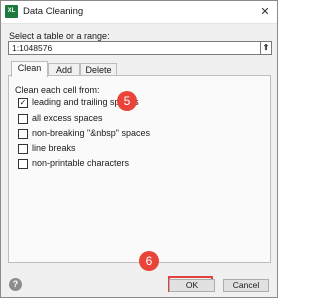 The width and height of the screenshot is (320, 298). I want to click on help-icon: ?, so click(15, 284).